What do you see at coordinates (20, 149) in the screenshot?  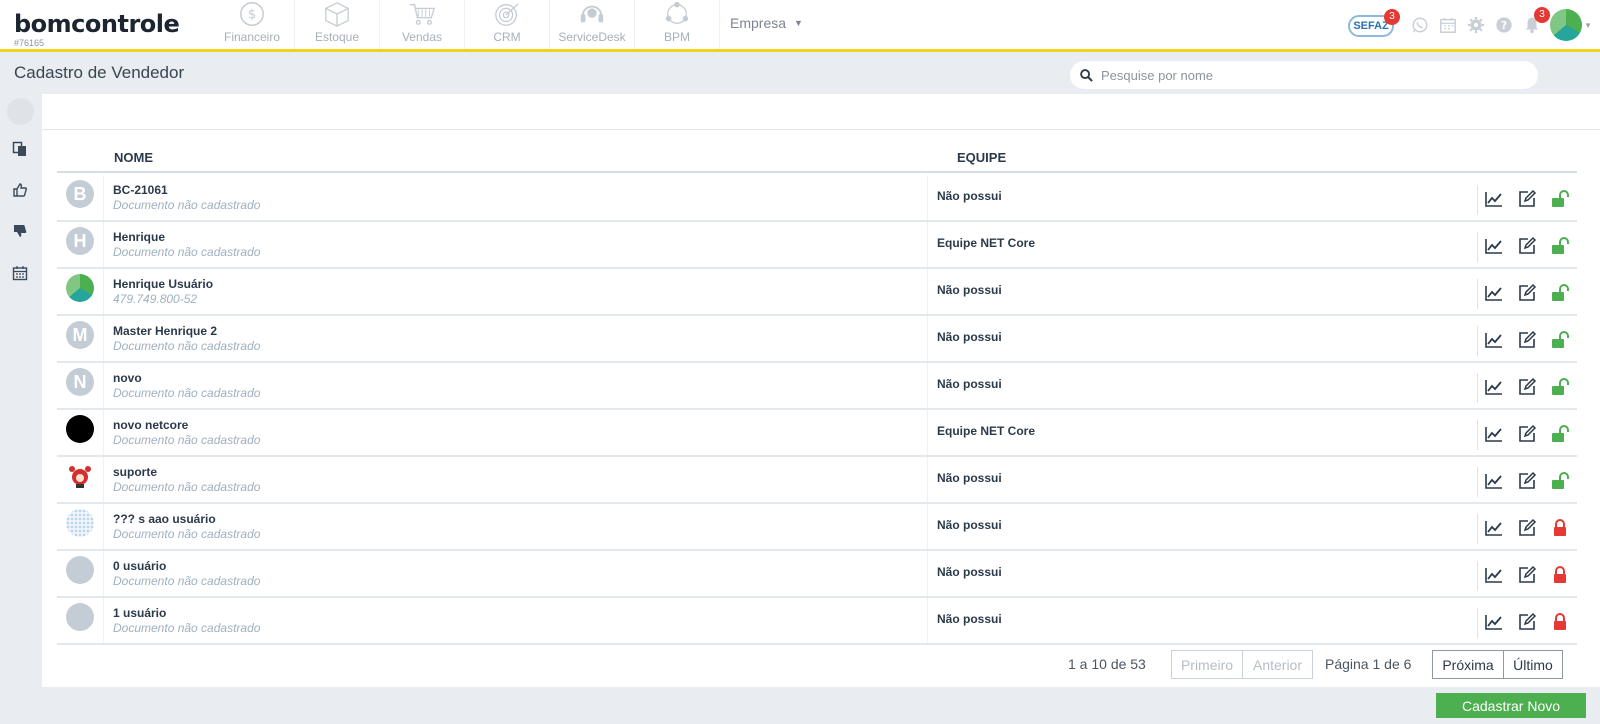 I see `rail-copy` at bounding box center [20, 149].